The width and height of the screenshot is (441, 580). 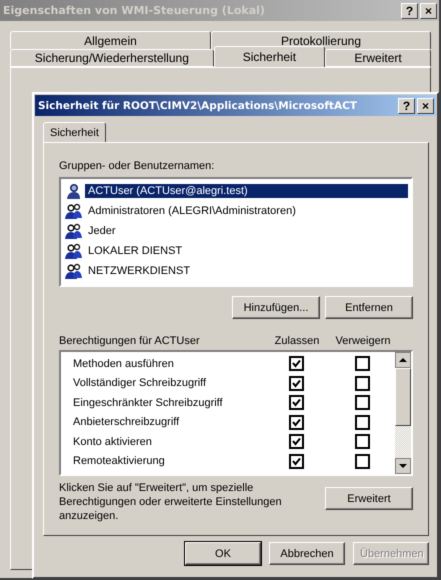 I want to click on scroll-down-icon, so click(x=403, y=466).